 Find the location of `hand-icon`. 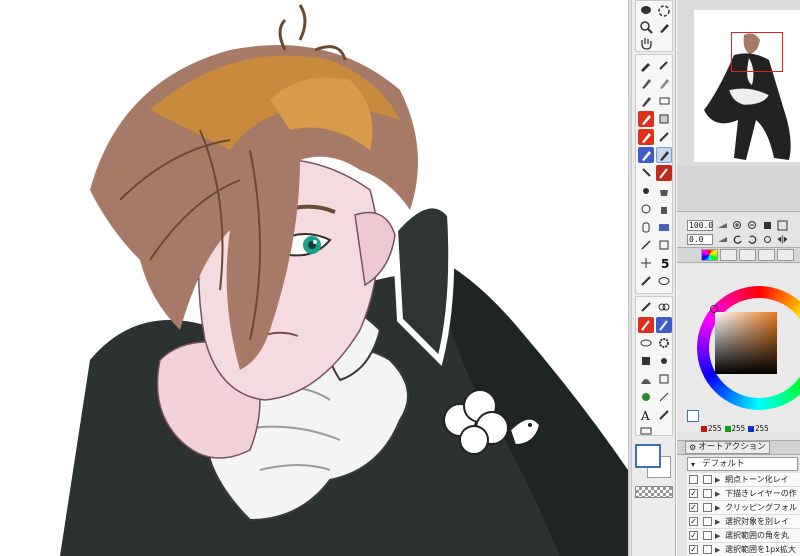

hand-icon is located at coordinates (646, 43).